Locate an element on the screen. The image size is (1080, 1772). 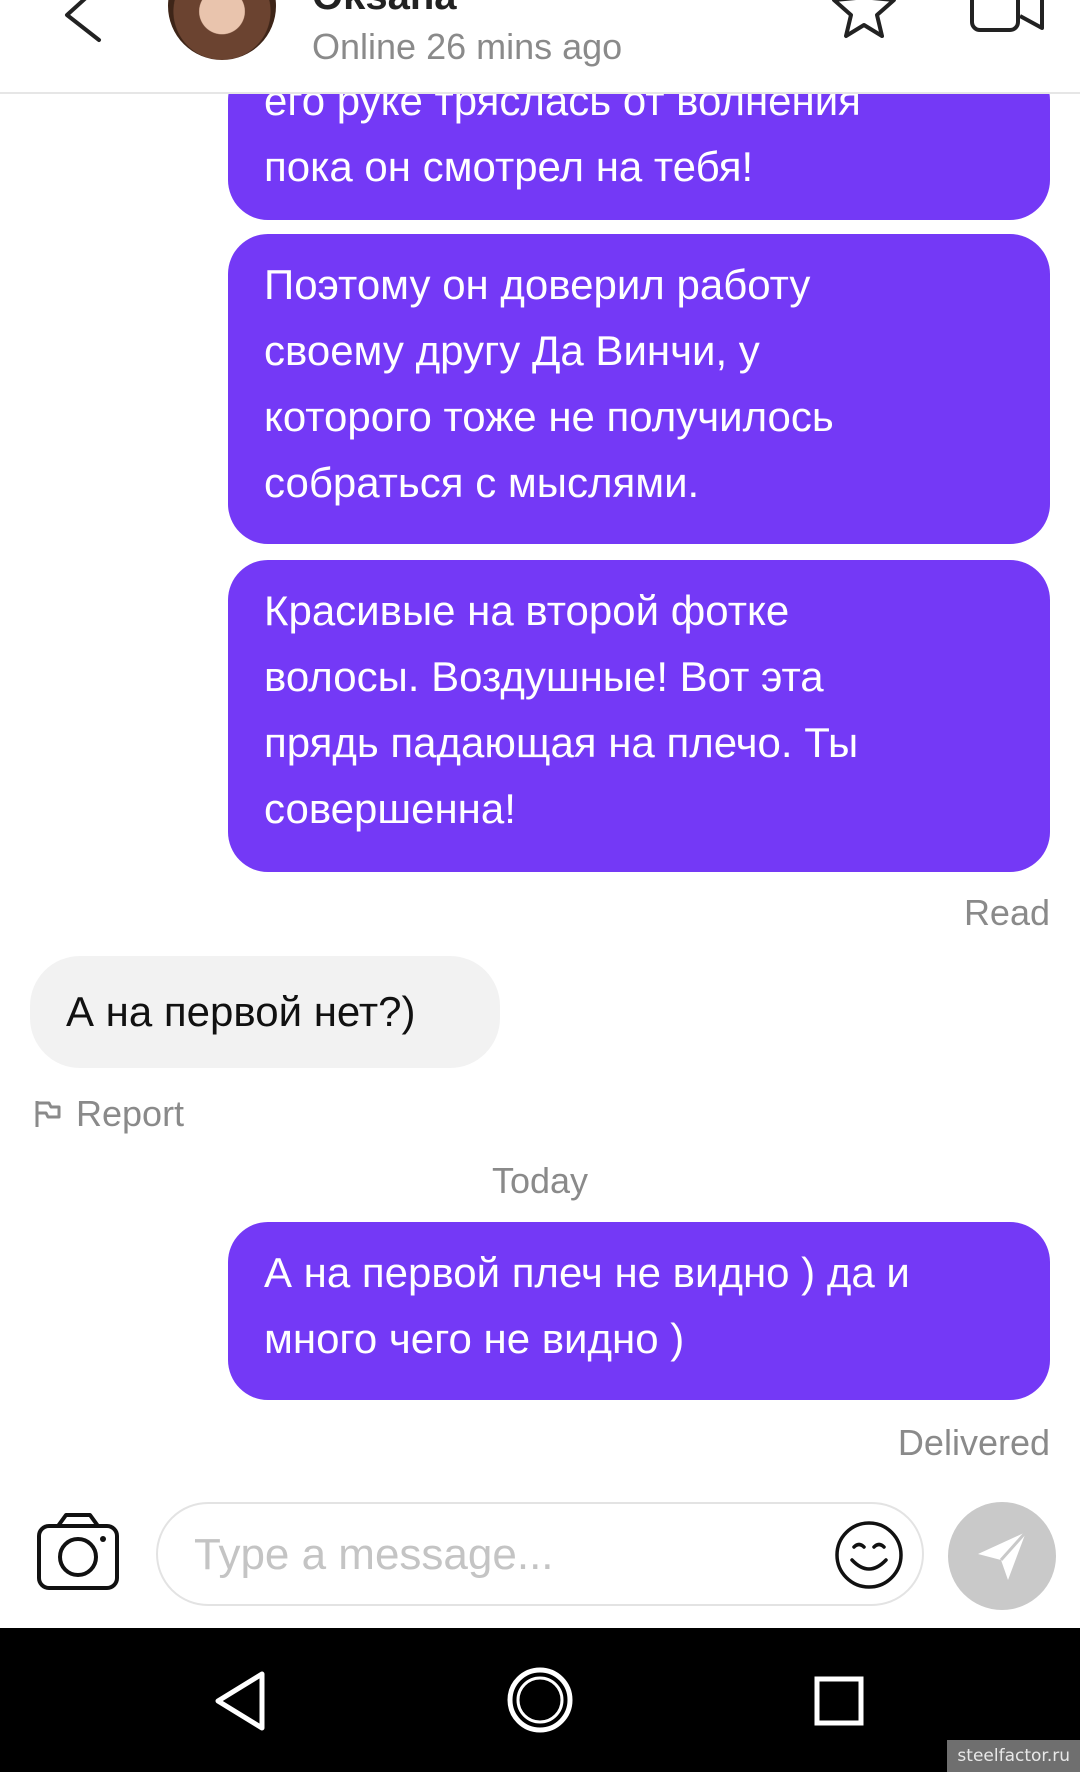
nav-home-icon is located at coordinates (540, 1700).